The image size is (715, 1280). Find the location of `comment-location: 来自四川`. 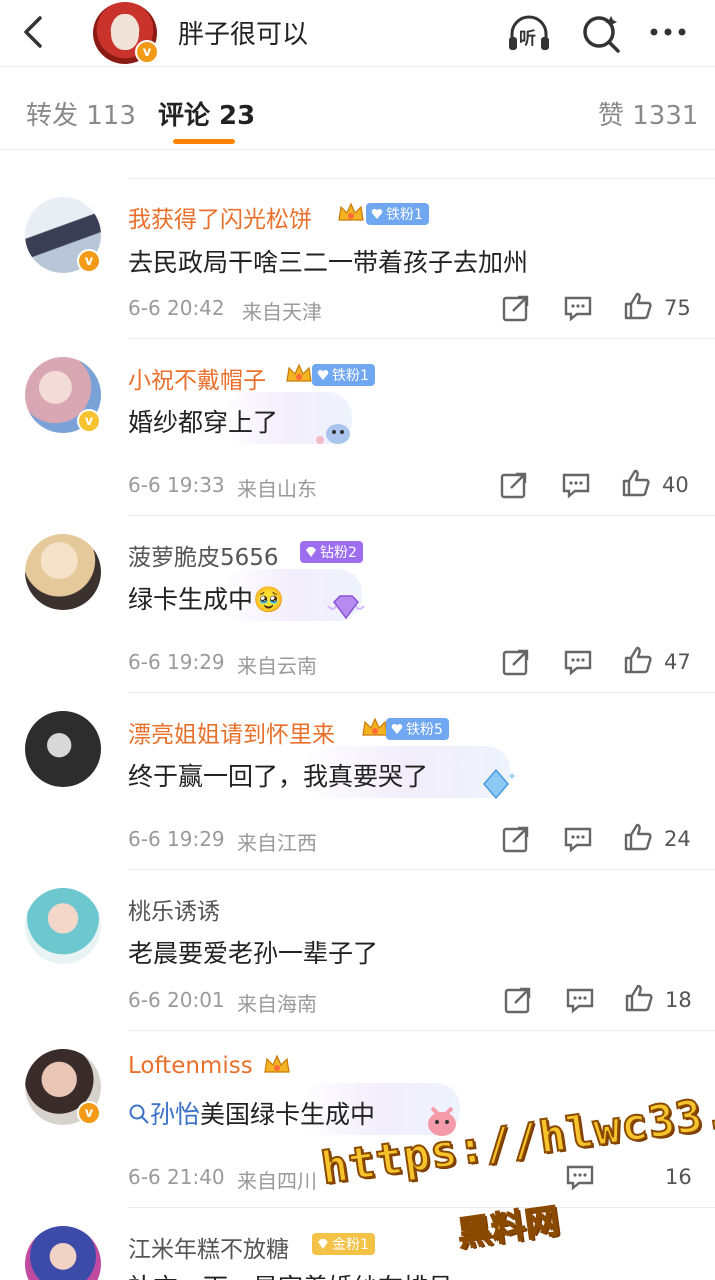

comment-location: 来自四川 is located at coordinates (277, 1181).